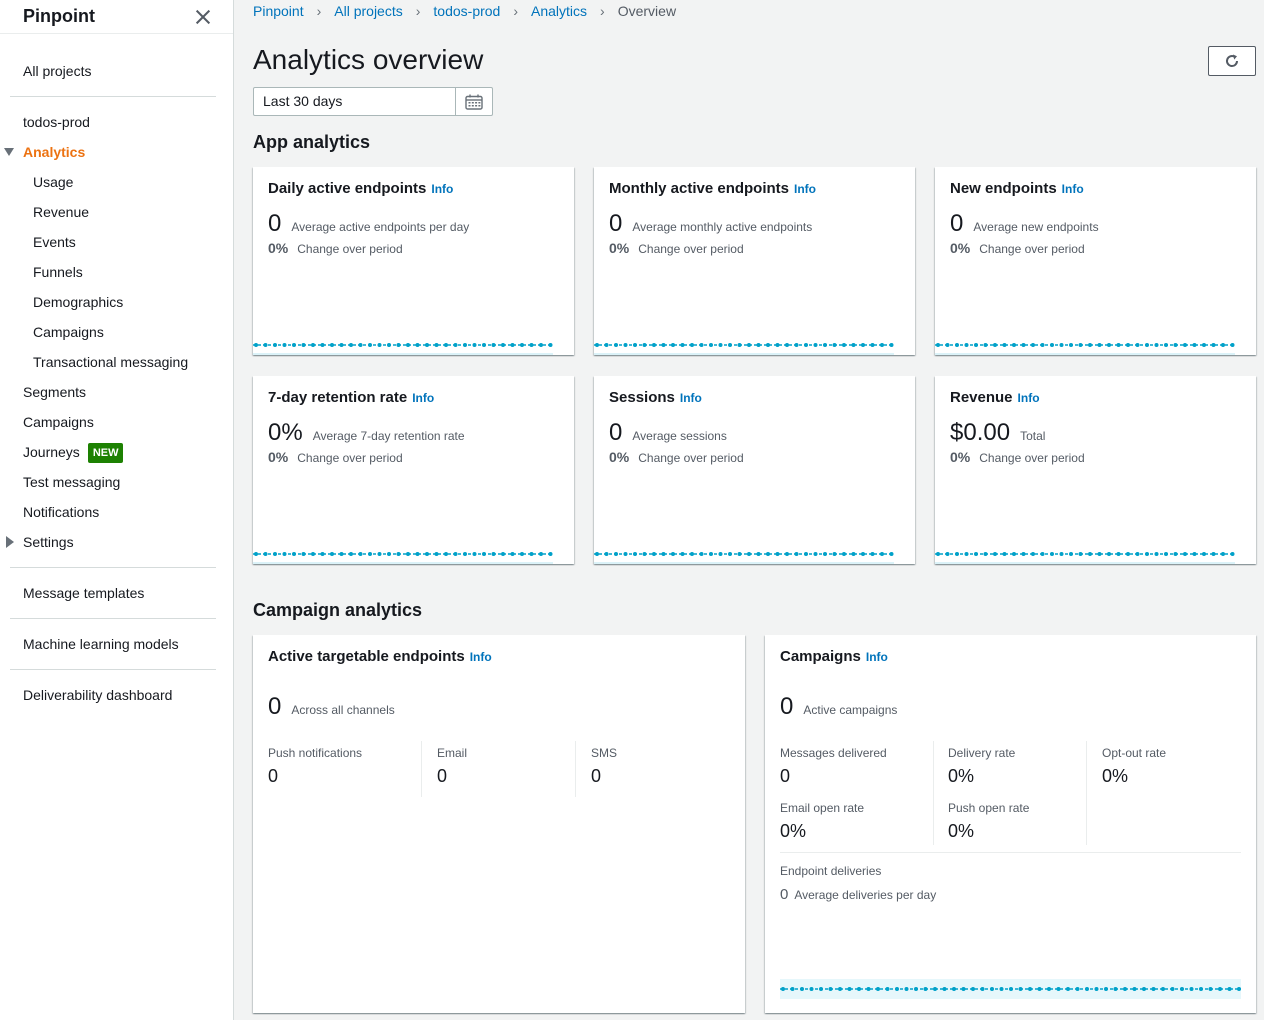 The height and width of the screenshot is (1020, 1264). What do you see at coordinates (61, 212) in the screenshot?
I see `sidebar-item-revenue: Revenue` at bounding box center [61, 212].